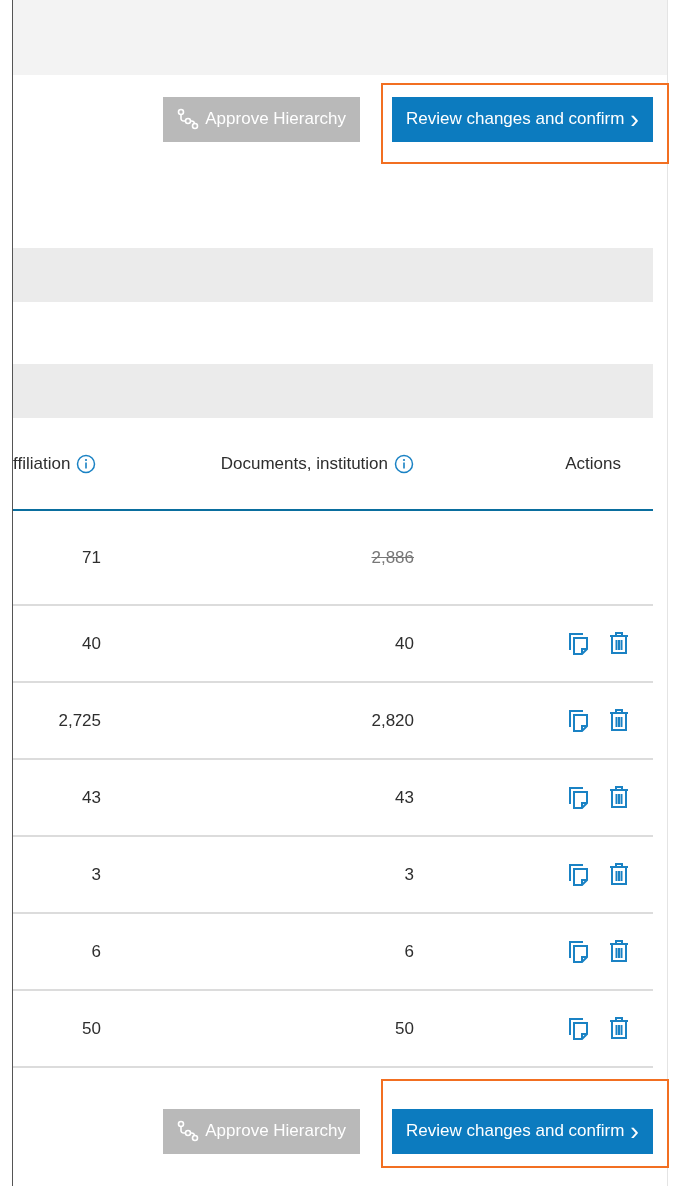 The image size is (677, 1186). I want to click on column-header: Documents, institution, so click(304, 463).